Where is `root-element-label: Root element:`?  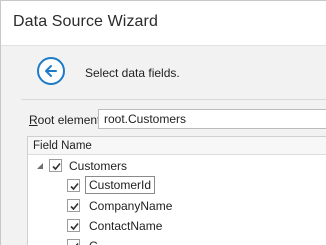
root-element-label: Root element: is located at coordinates (66, 120).